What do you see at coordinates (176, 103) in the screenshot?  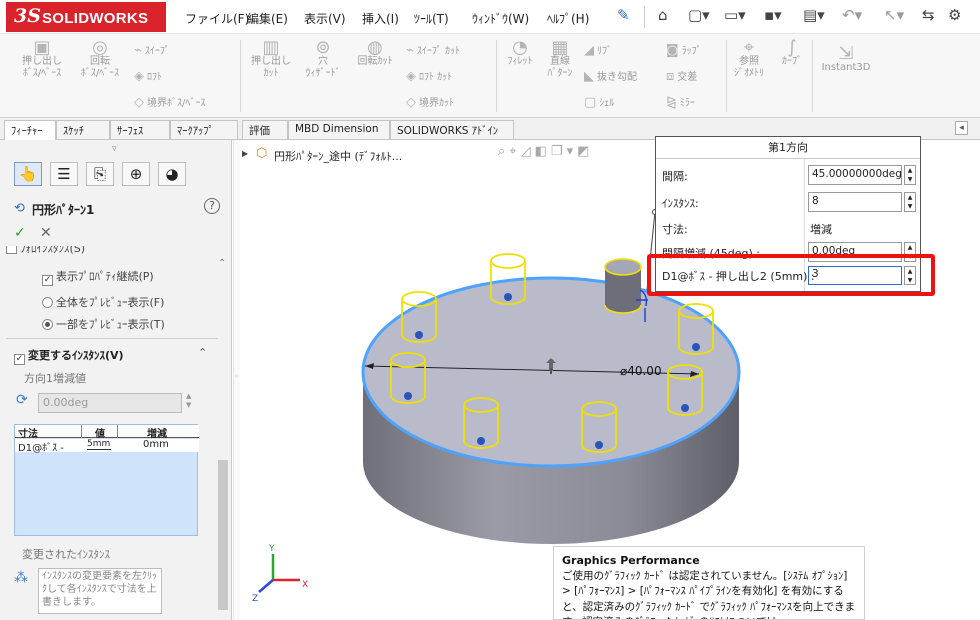 I see `boundary-boss-label: 境界ﾎﾞｽ/ﾍﾞｰｽ` at bounding box center [176, 103].